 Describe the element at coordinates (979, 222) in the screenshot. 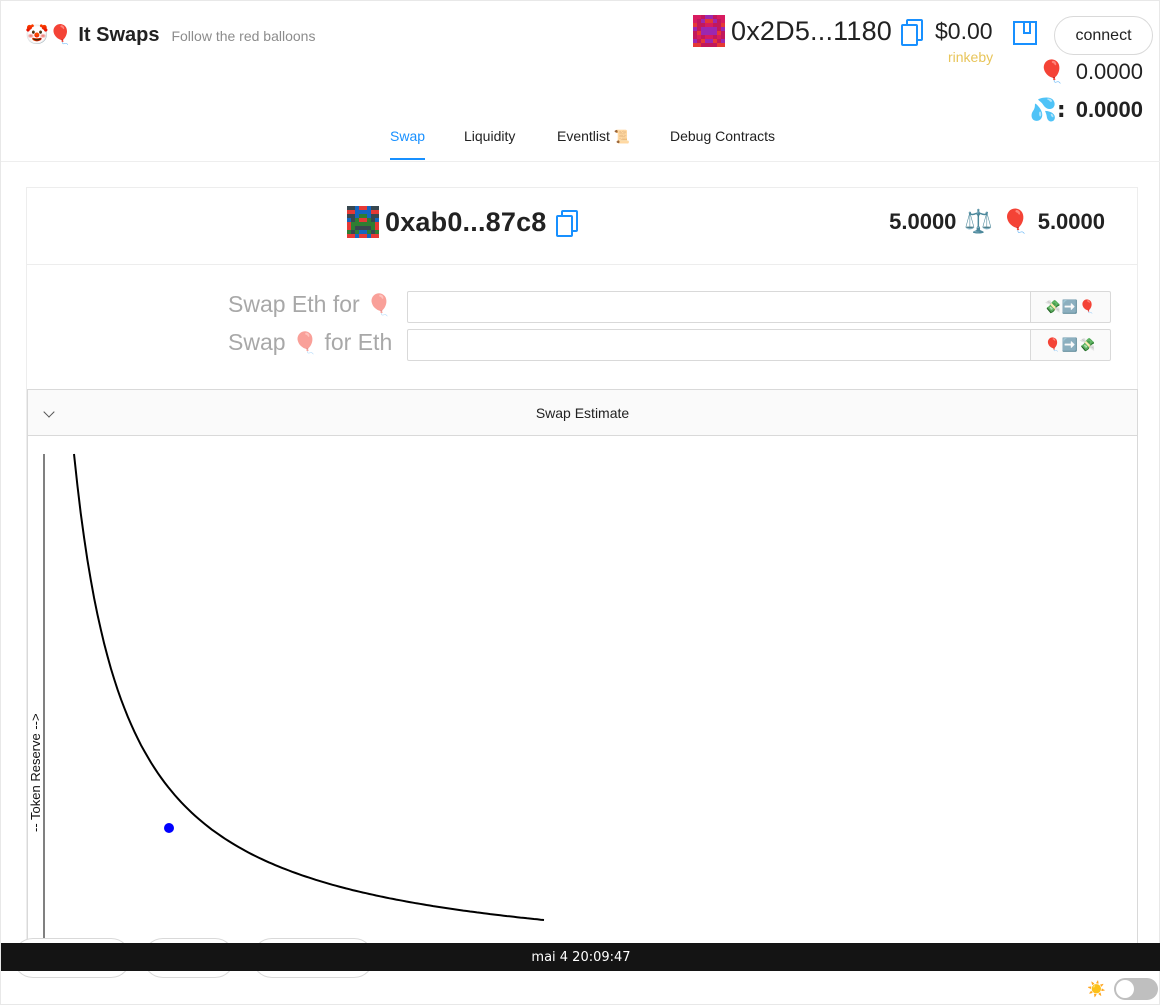

I see `scale-icon: ⚖️` at that location.